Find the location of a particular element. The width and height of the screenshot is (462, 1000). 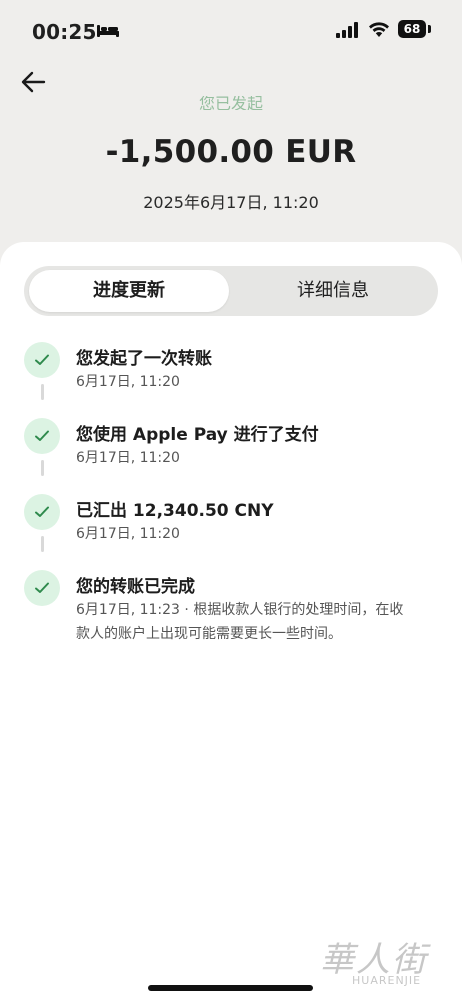

wifi-icon is located at coordinates (379, 29).